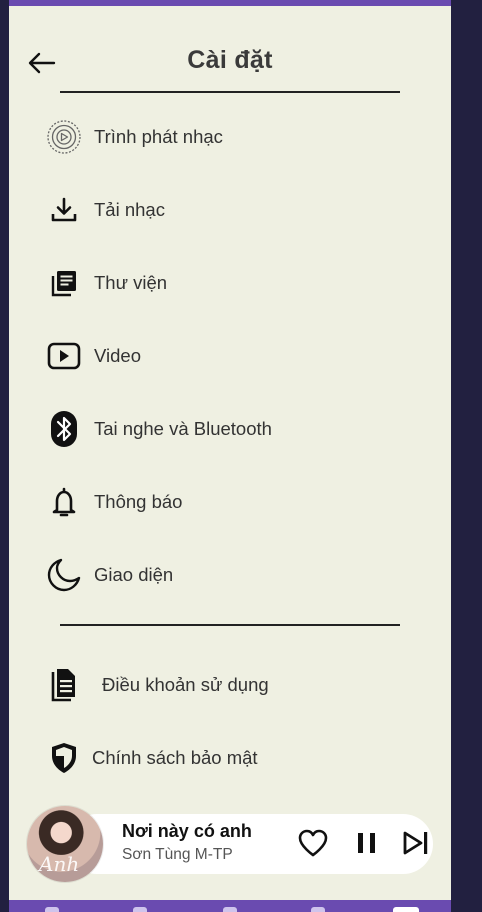 The height and width of the screenshot is (912, 482). Describe the element at coordinates (138, 501) in the screenshot. I see `settings-item-label: Thông báo` at that location.